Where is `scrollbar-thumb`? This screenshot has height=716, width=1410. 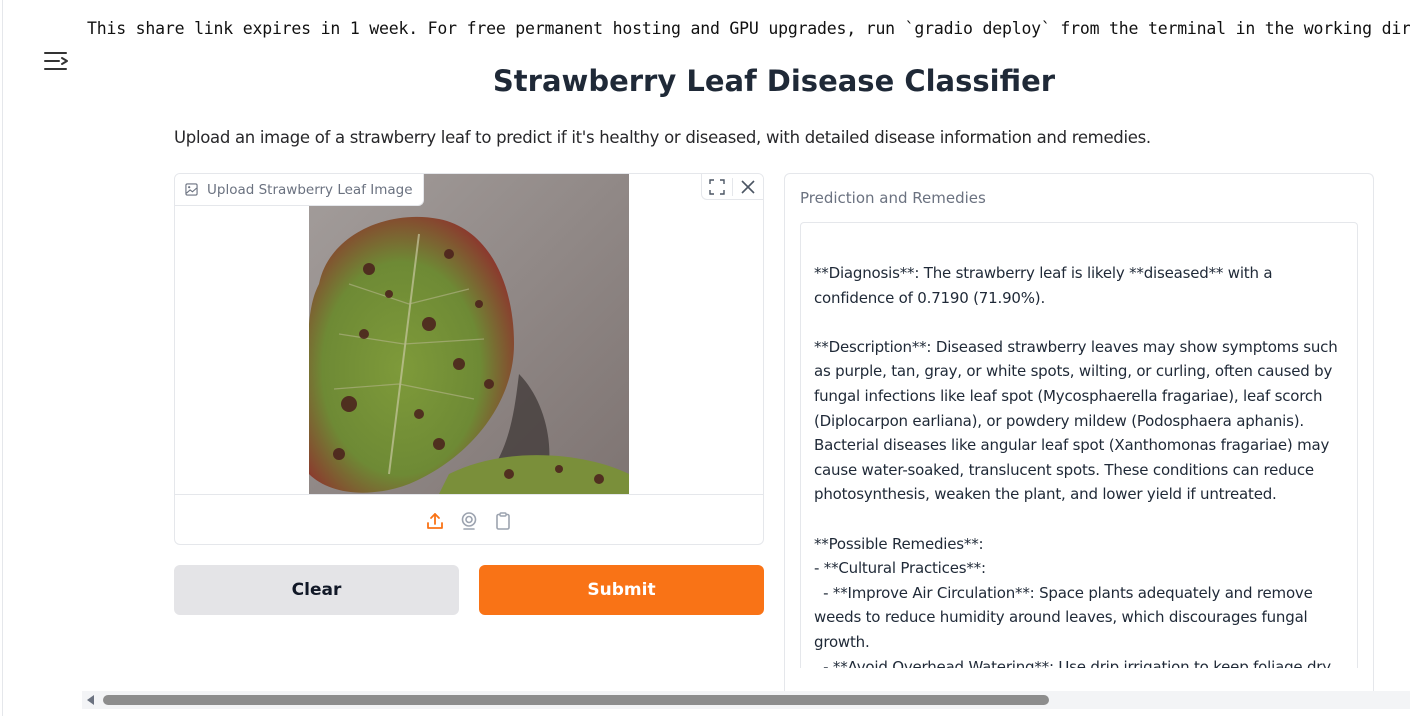
scrollbar-thumb is located at coordinates (576, 700).